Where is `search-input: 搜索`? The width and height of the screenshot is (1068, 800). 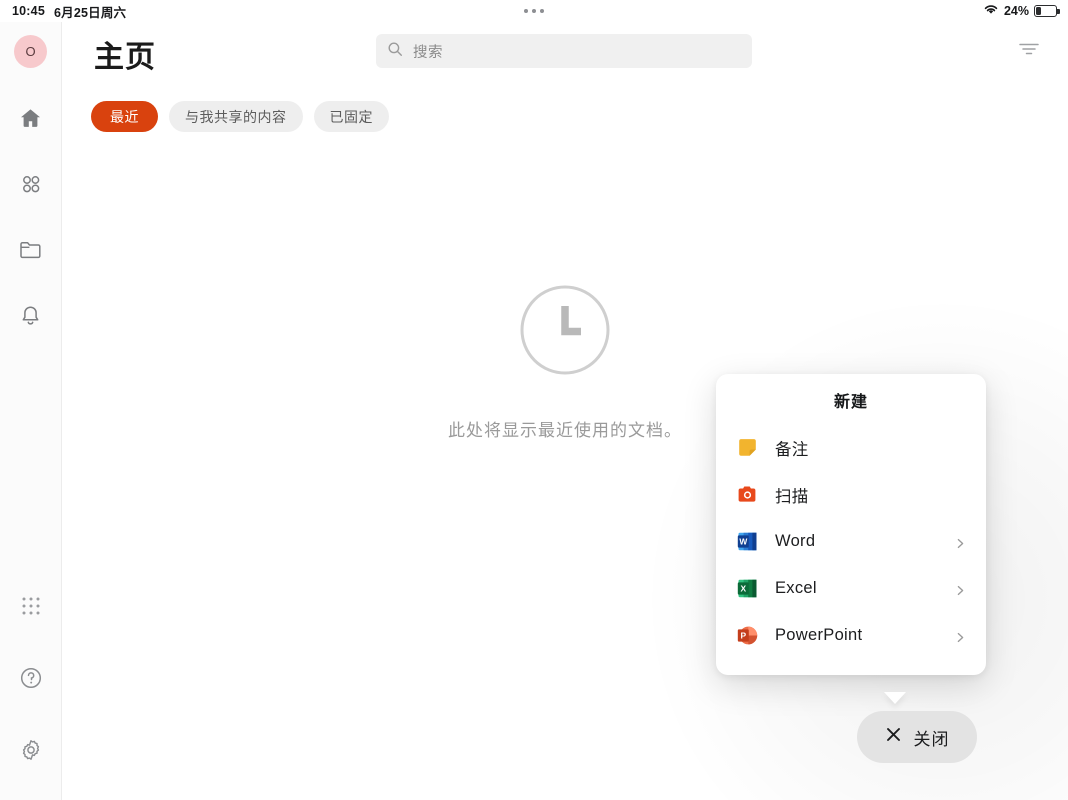 search-input: 搜索 is located at coordinates (564, 51).